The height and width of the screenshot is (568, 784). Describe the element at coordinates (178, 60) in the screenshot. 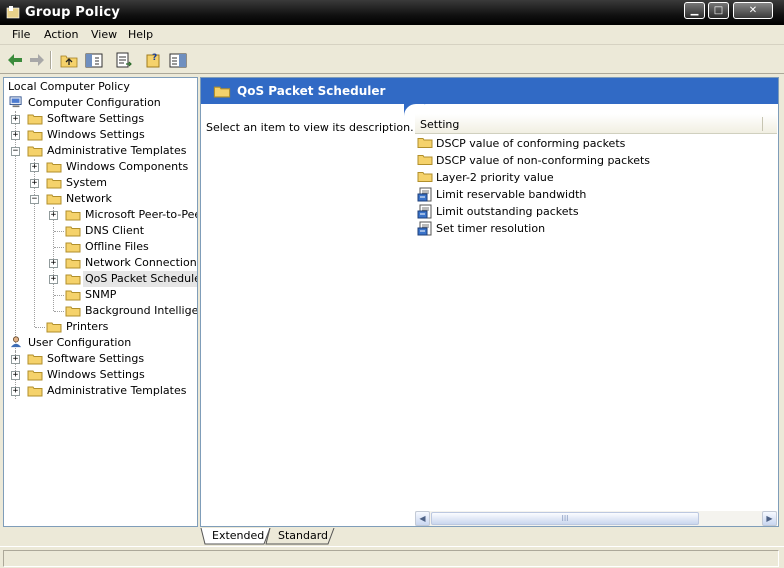

I see `properties-pane-icon` at that location.